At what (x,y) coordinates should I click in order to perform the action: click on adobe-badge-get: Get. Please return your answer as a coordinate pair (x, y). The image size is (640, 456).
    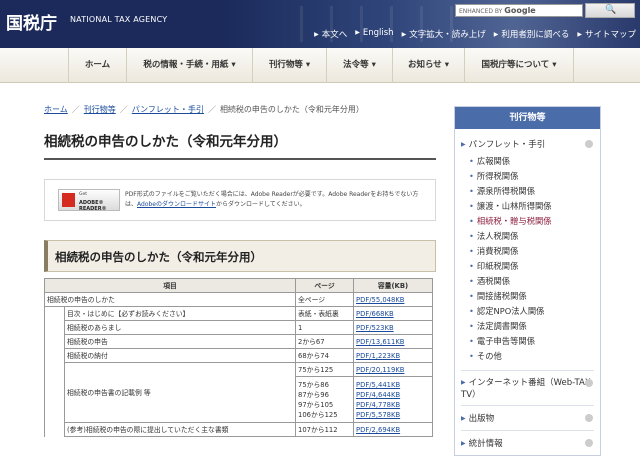
    Looking at the image, I should click on (83, 194).